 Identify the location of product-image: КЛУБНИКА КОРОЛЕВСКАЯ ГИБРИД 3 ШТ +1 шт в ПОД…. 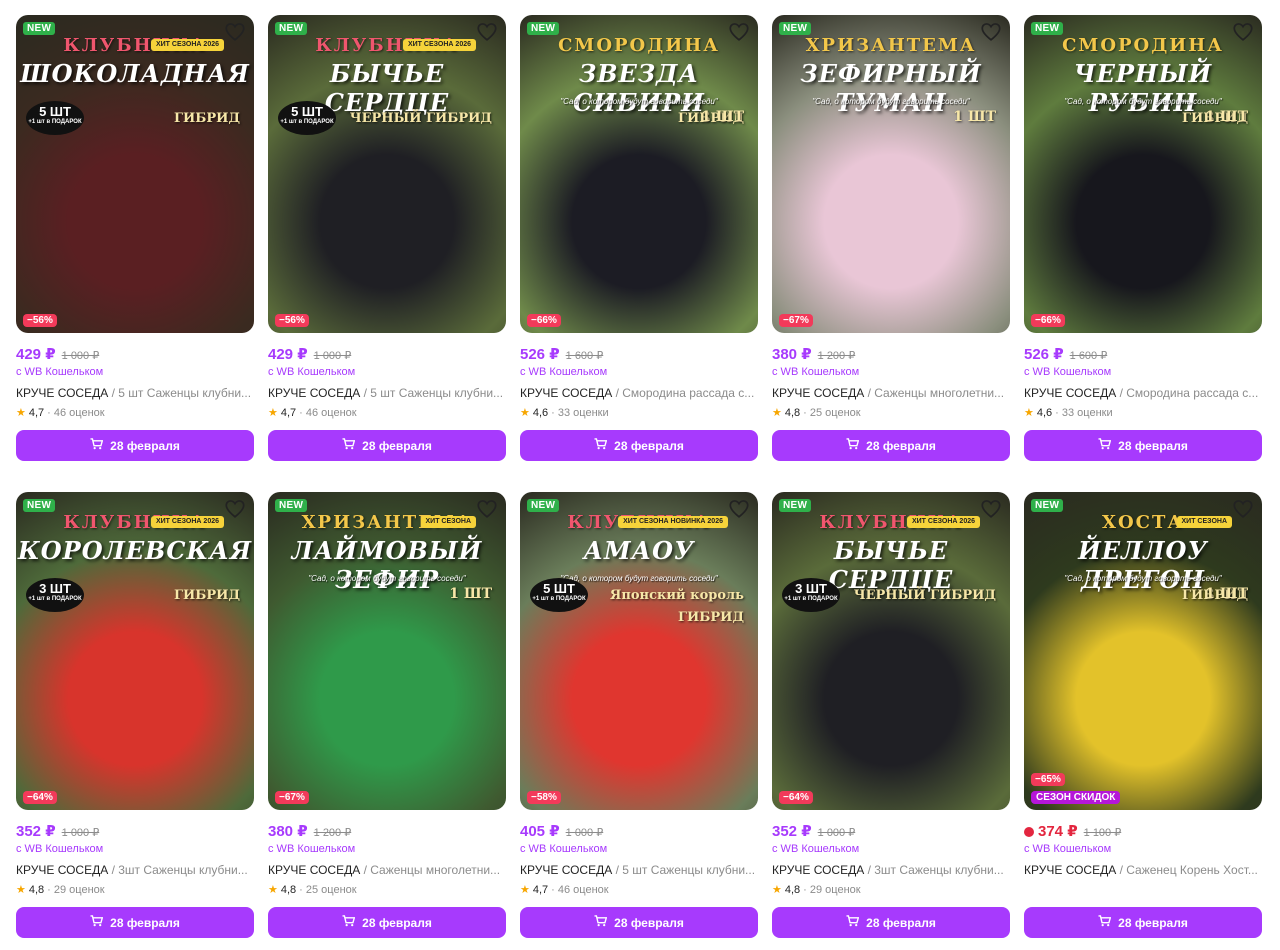
(135, 651).